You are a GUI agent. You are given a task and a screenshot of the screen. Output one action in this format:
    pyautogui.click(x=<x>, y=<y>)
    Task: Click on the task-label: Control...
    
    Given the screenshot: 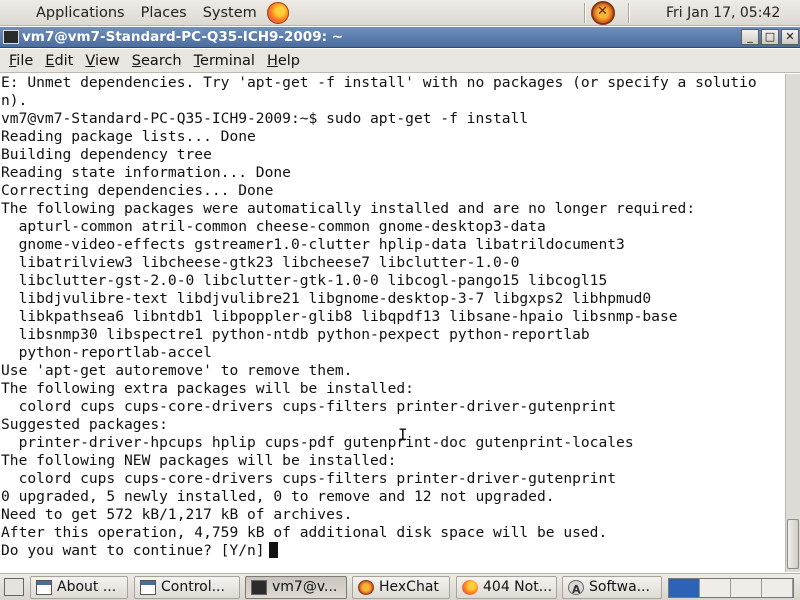 What is the action you would take?
    pyautogui.click(x=193, y=587)
    